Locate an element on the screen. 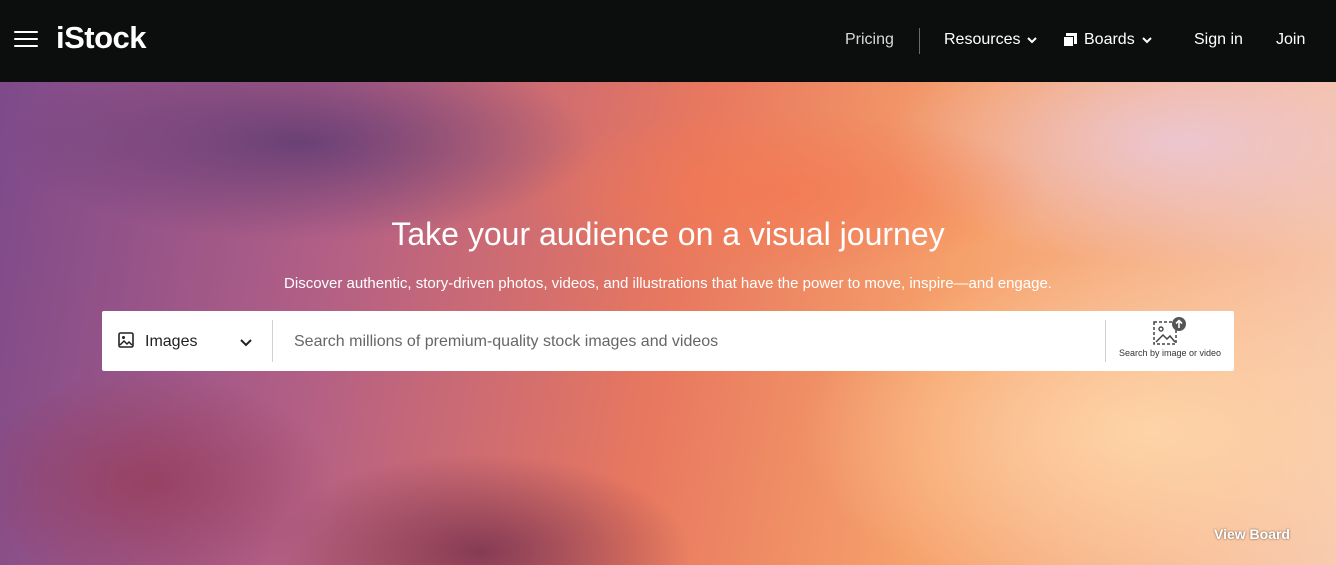 This screenshot has height=565, width=1336. search-by-image-button: Search by image or video is located at coordinates (1170, 341).